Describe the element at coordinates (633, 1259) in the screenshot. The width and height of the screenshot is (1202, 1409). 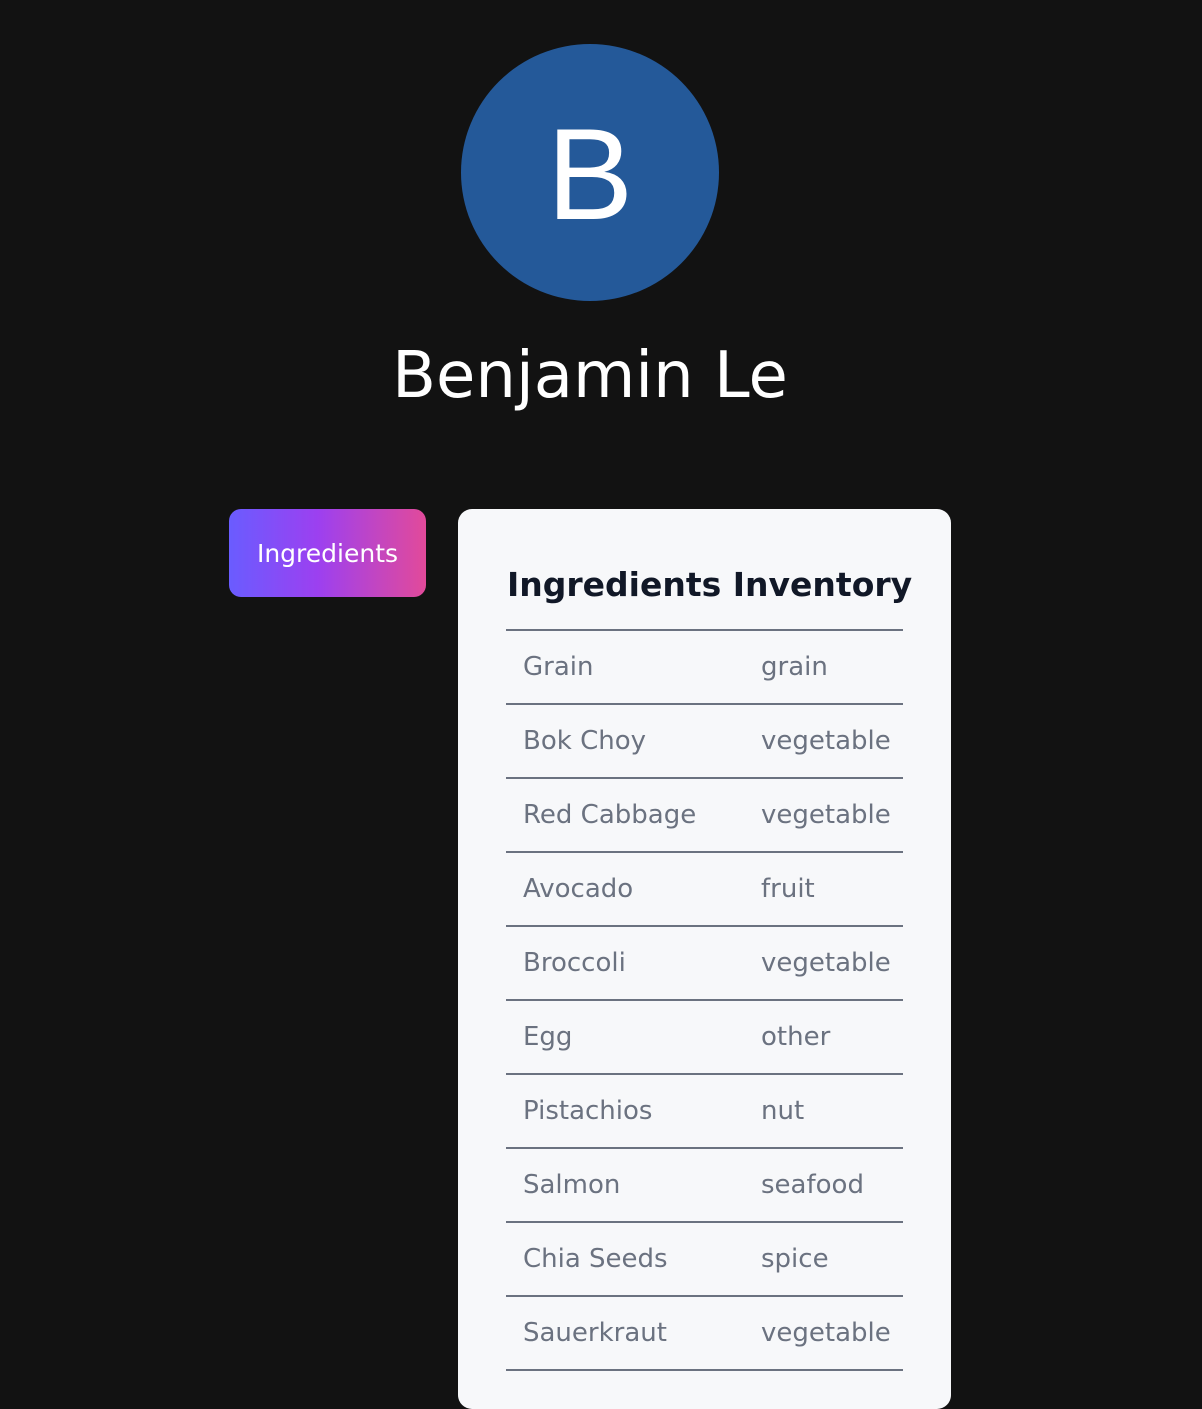
I see `ingredient-name: Chia Seeds` at that location.